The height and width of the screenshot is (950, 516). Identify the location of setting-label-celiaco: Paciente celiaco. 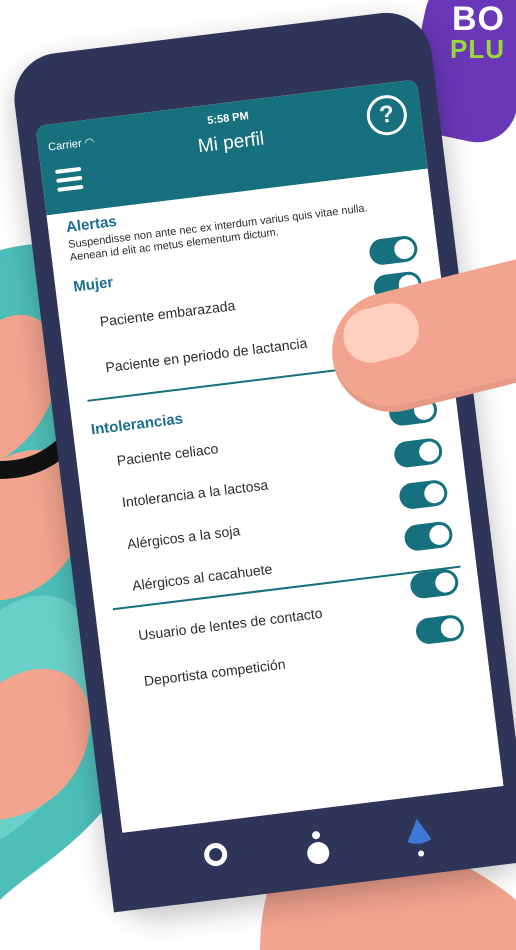
(167, 454).